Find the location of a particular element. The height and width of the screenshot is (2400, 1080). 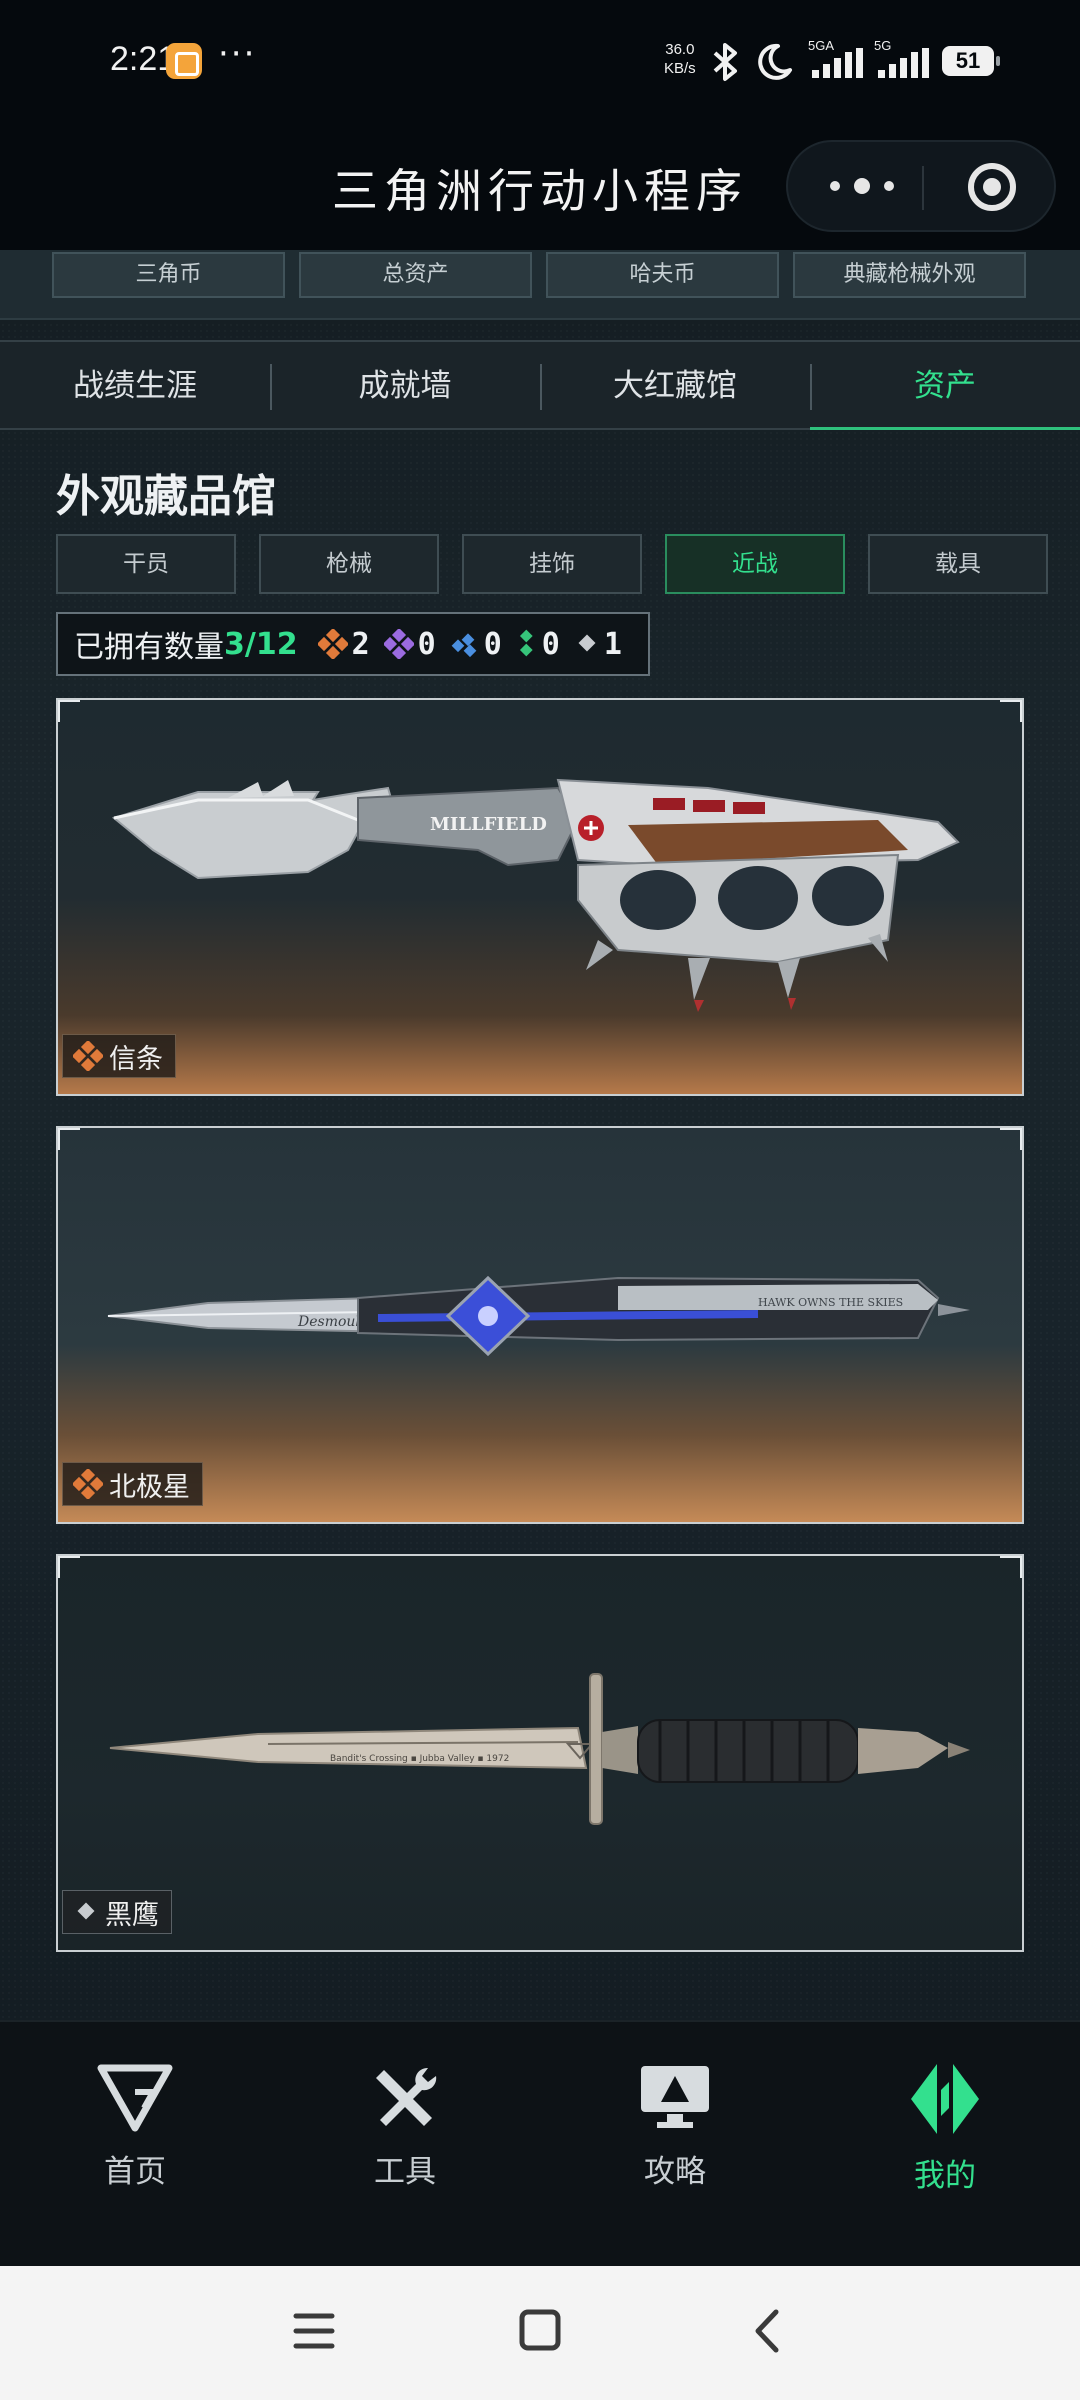

rarity-count-purple: 0 is located at coordinates (409, 644).